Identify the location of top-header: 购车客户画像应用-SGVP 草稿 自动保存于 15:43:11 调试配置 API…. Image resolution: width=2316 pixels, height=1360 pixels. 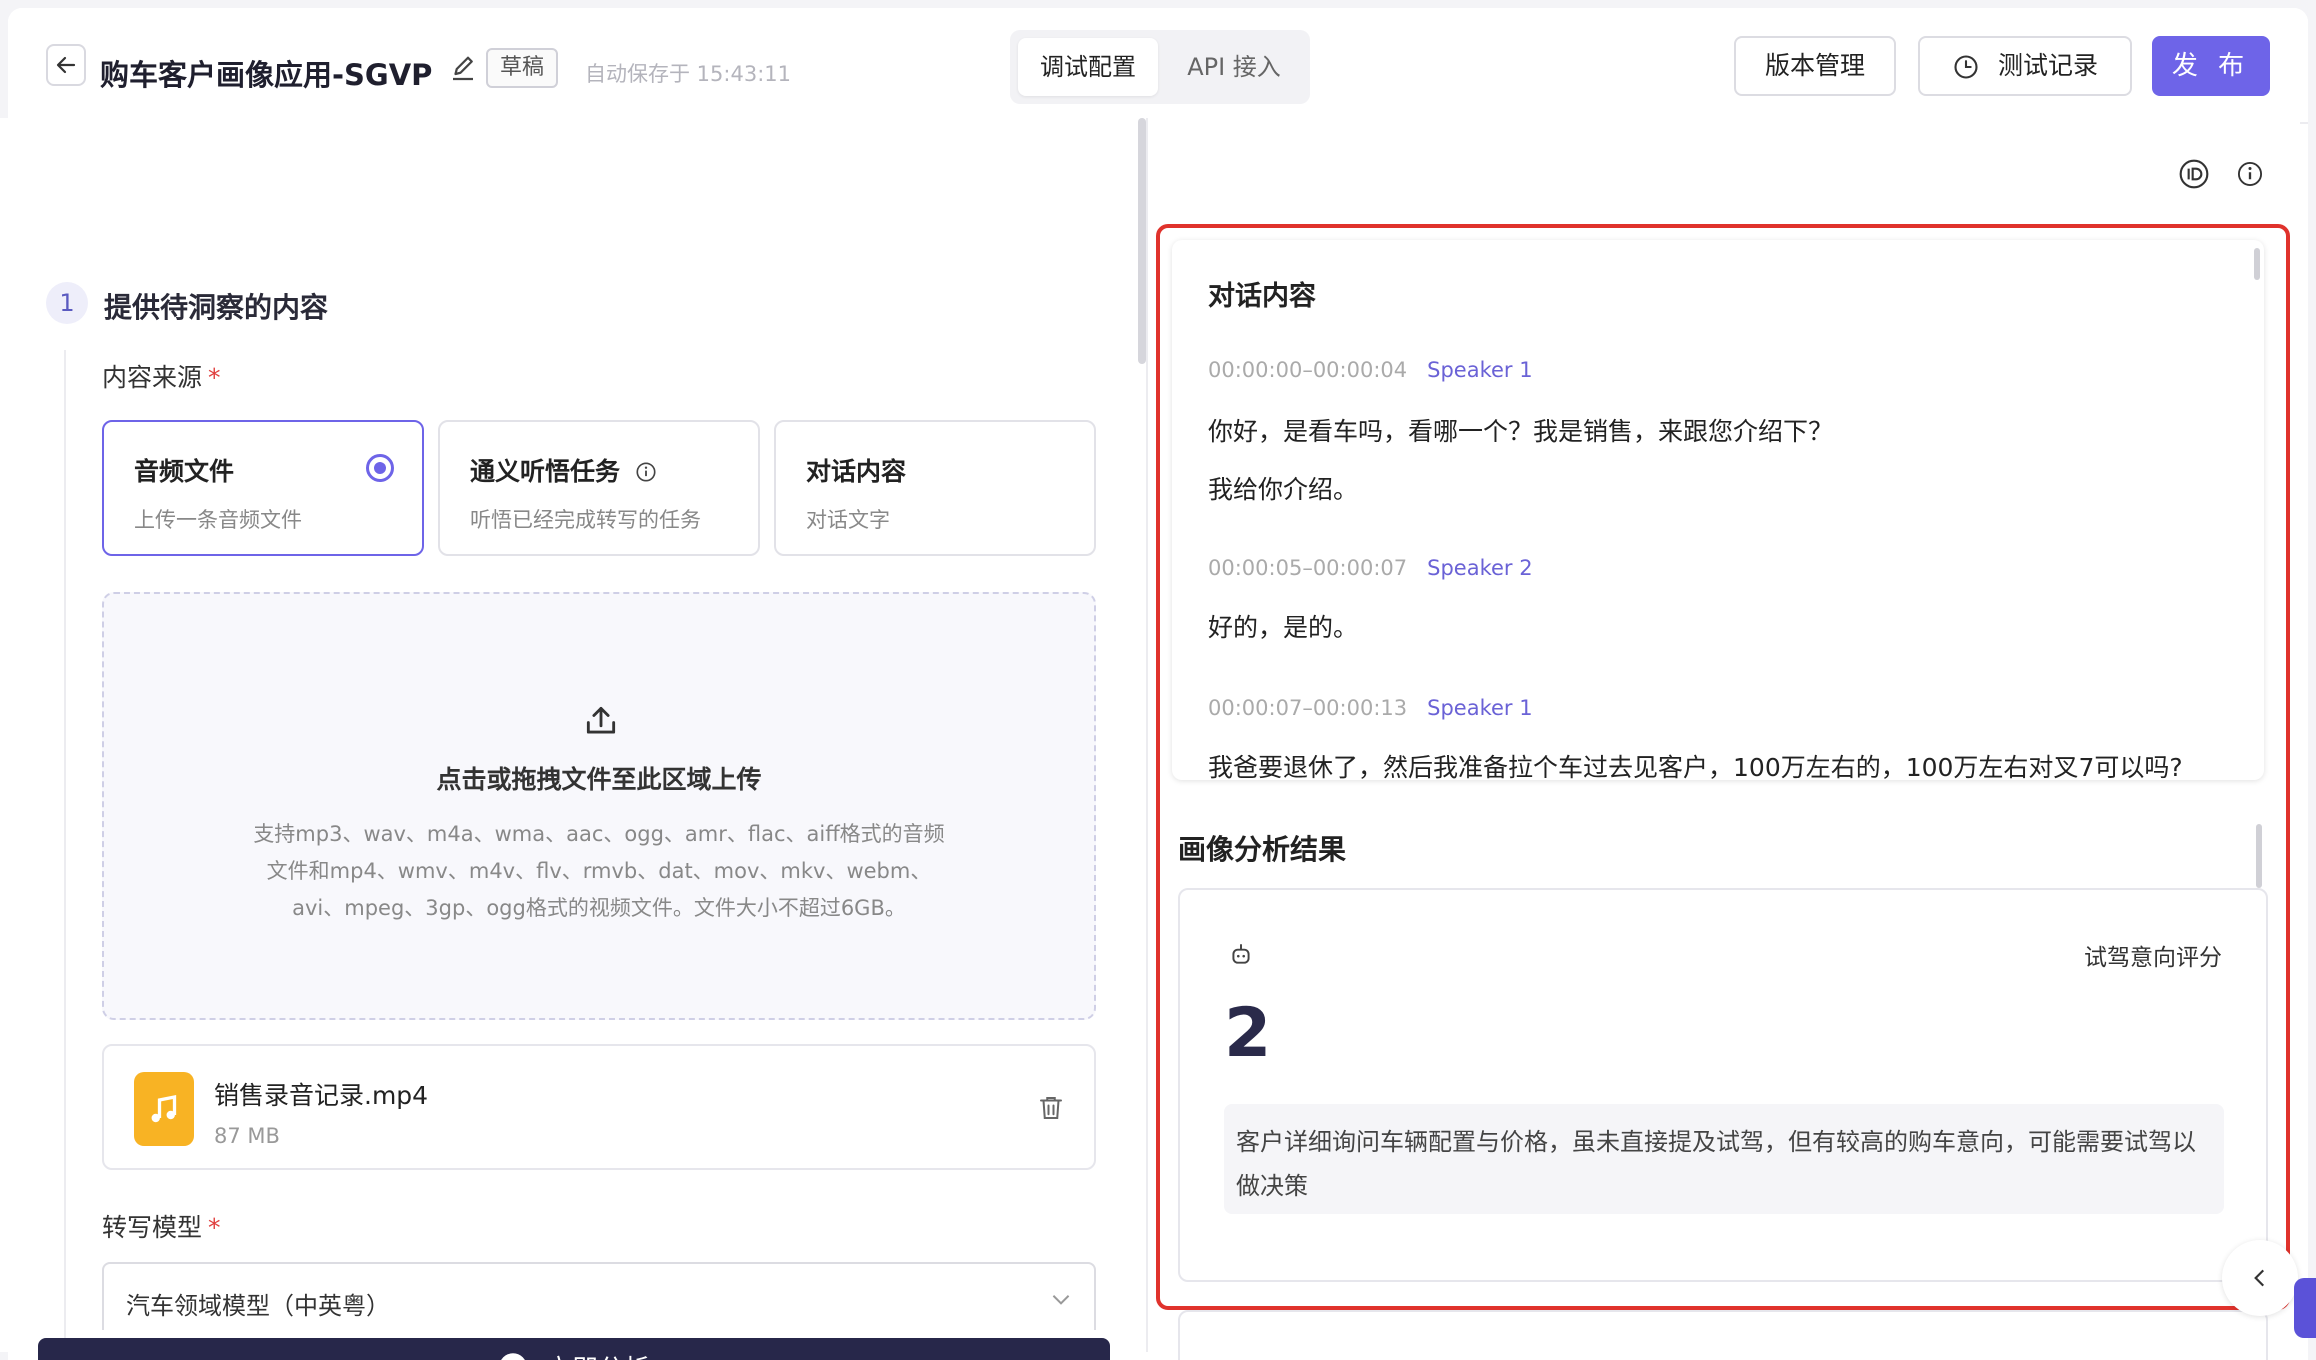
(1158, 66).